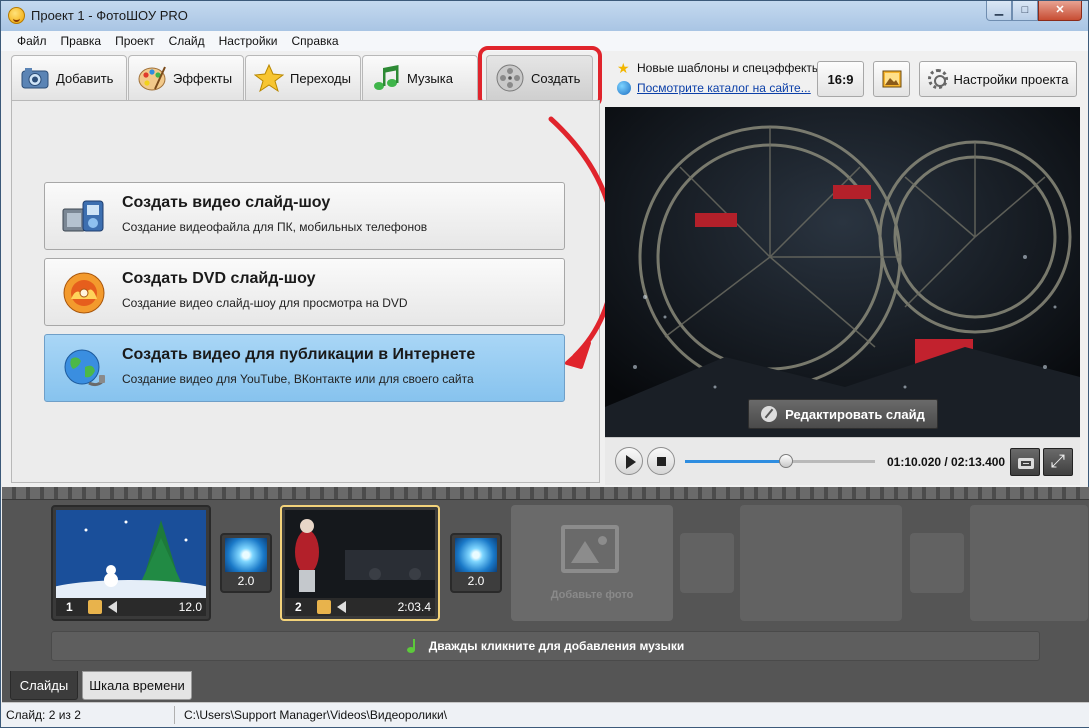 This screenshot has width=1089, height=728. I want to click on maximize-button: □, so click(1025, 11).